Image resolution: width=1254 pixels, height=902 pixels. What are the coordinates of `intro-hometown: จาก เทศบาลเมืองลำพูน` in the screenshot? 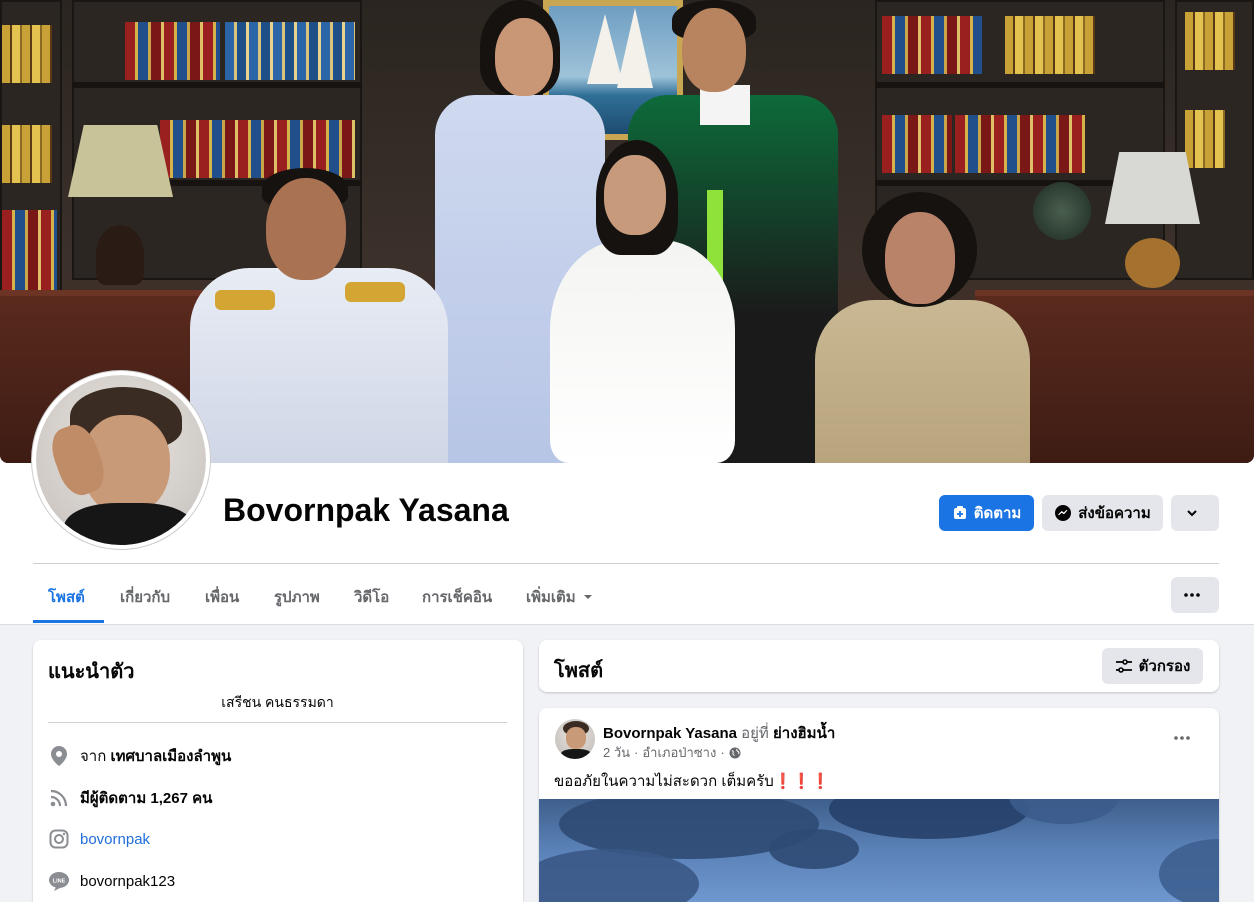 It's located at (139, 756).